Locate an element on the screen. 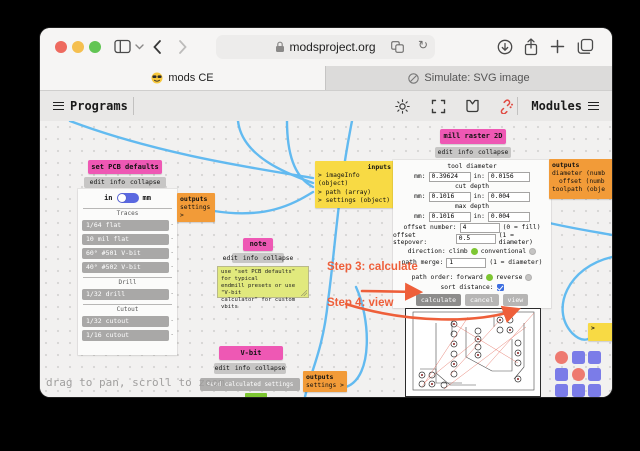  tab-simulate-svg: Simulate: SVG image is located at coordinates (468, 78).